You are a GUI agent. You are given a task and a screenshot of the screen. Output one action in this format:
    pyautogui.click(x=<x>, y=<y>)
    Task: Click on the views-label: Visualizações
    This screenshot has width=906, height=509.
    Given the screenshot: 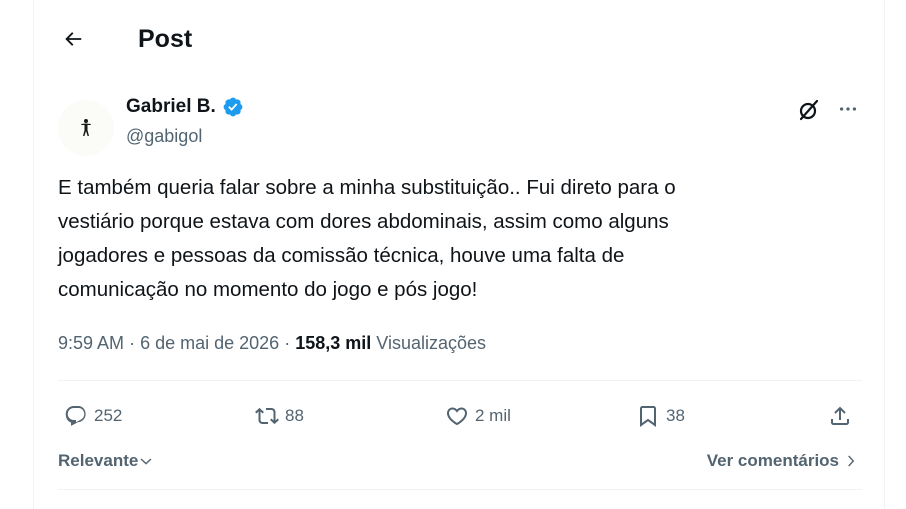 What is the action you would take?
    pyautogui.click(x=431, y=343)
    